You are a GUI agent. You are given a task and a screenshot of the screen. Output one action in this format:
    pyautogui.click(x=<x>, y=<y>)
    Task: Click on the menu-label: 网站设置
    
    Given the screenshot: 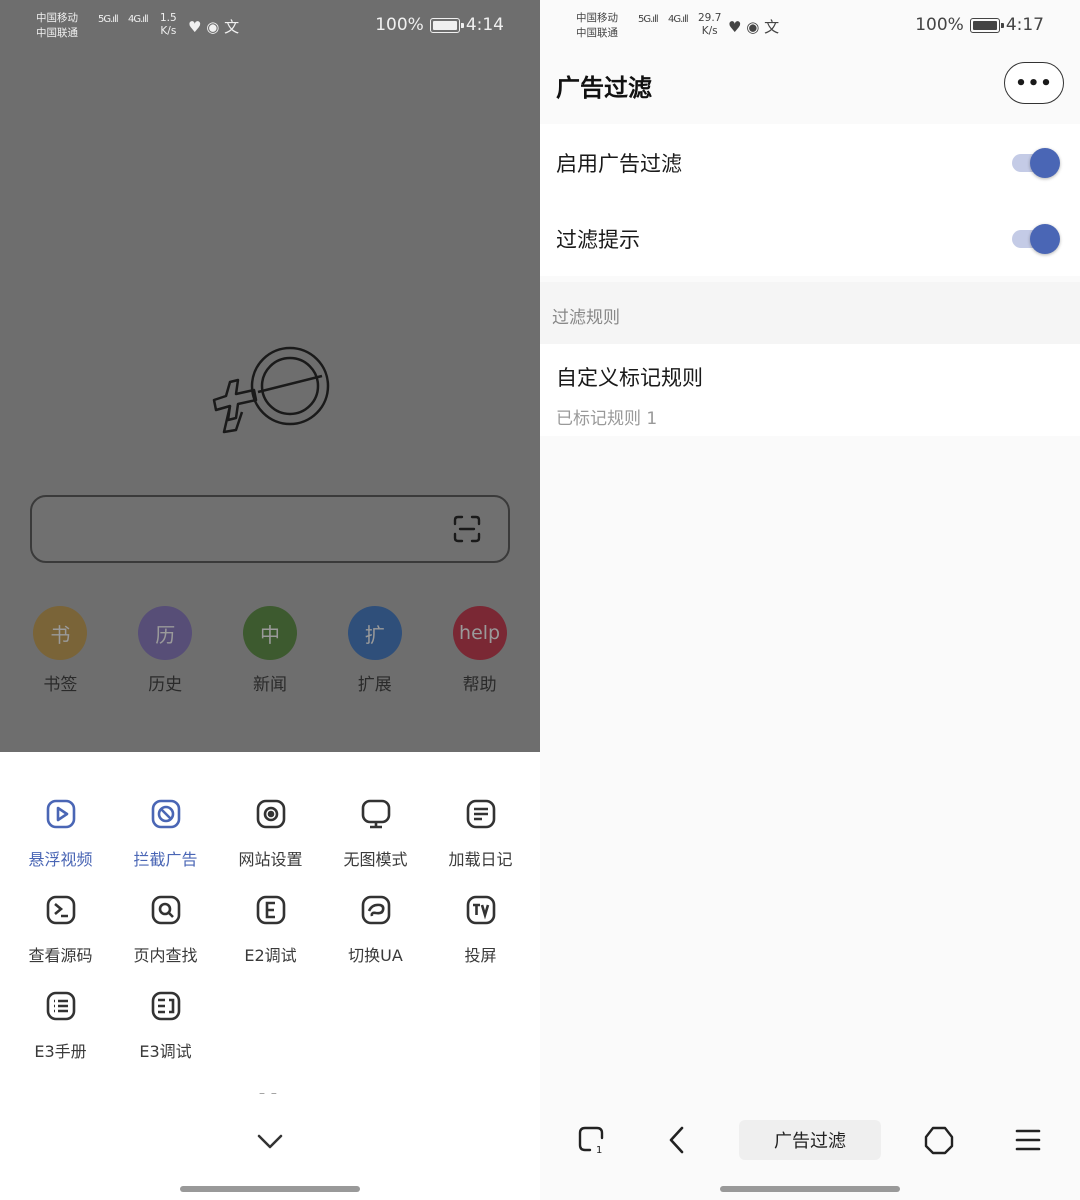 What is the action you would take?
    pyautogui.click(x=270, y=859)
    